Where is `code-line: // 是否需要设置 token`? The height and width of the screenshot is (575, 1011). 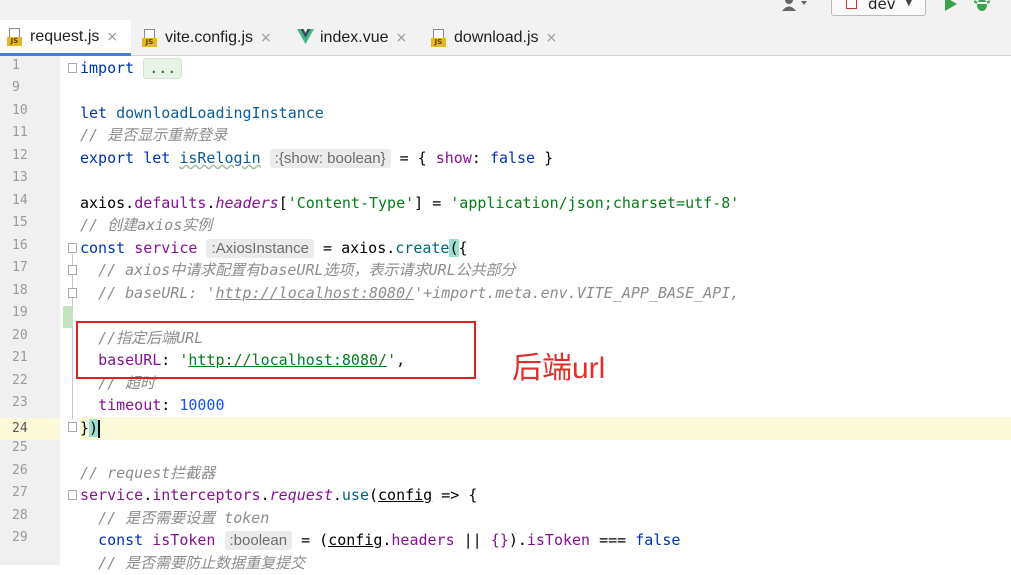
code-line: // 是否需要设置 token is located at coordinates (184, 518).